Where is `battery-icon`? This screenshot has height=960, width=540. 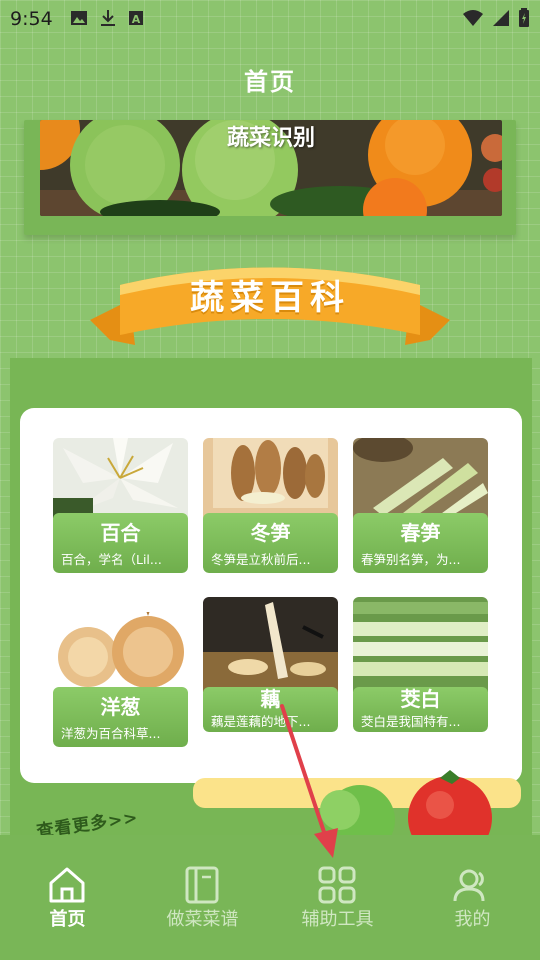
battery-icon is located at coordinates (524, 17).